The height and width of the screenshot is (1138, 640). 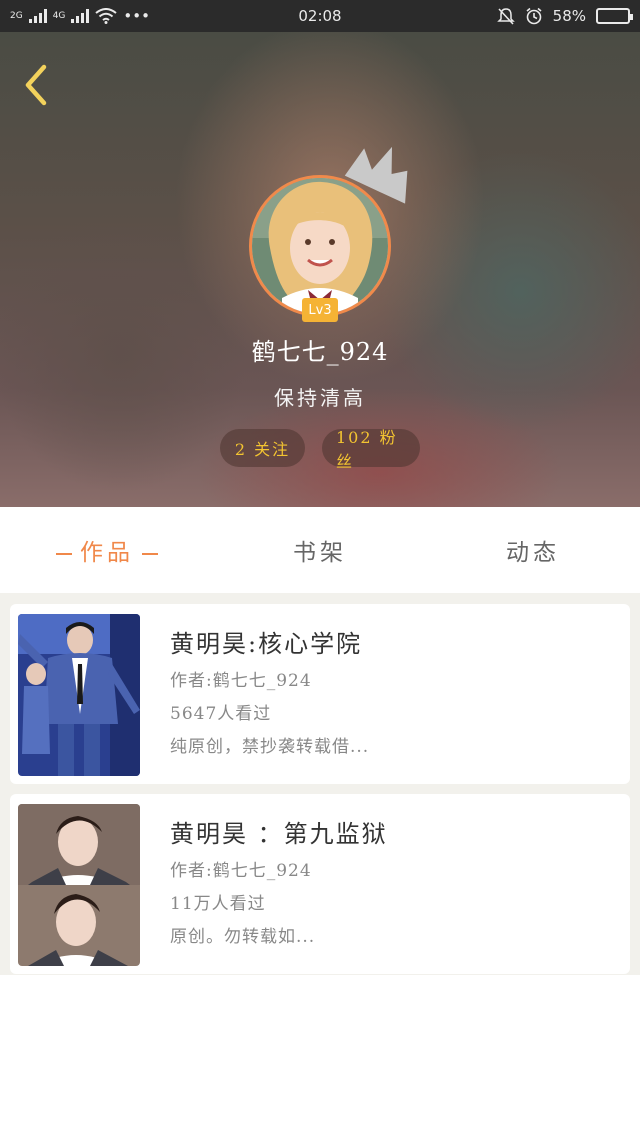 What do you see at coordinates (533, 553) in the screenshot?
I see `tab-activity-label: 动态` at bounding box center [533, 553].